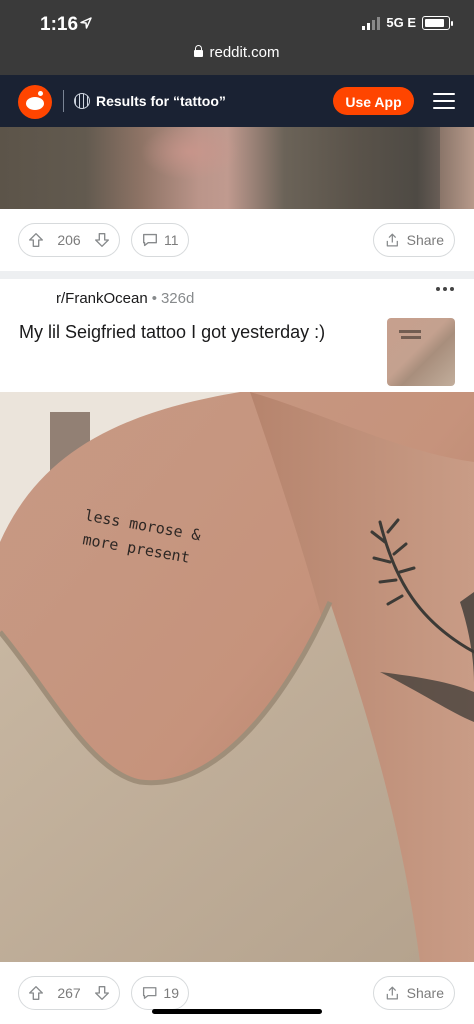 The height and width of the screenshot is (1024, 474). Describe the element at coordinates (177, 298) in the screenshot. I see `post-age: 326d` at that location.